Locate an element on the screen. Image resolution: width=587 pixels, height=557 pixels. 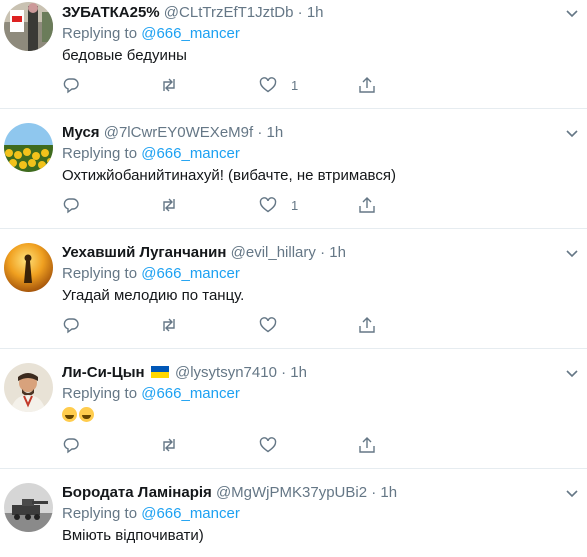
user-handle: @7lCwrEY0WEXeM9f is located at coordinates (178, 132).